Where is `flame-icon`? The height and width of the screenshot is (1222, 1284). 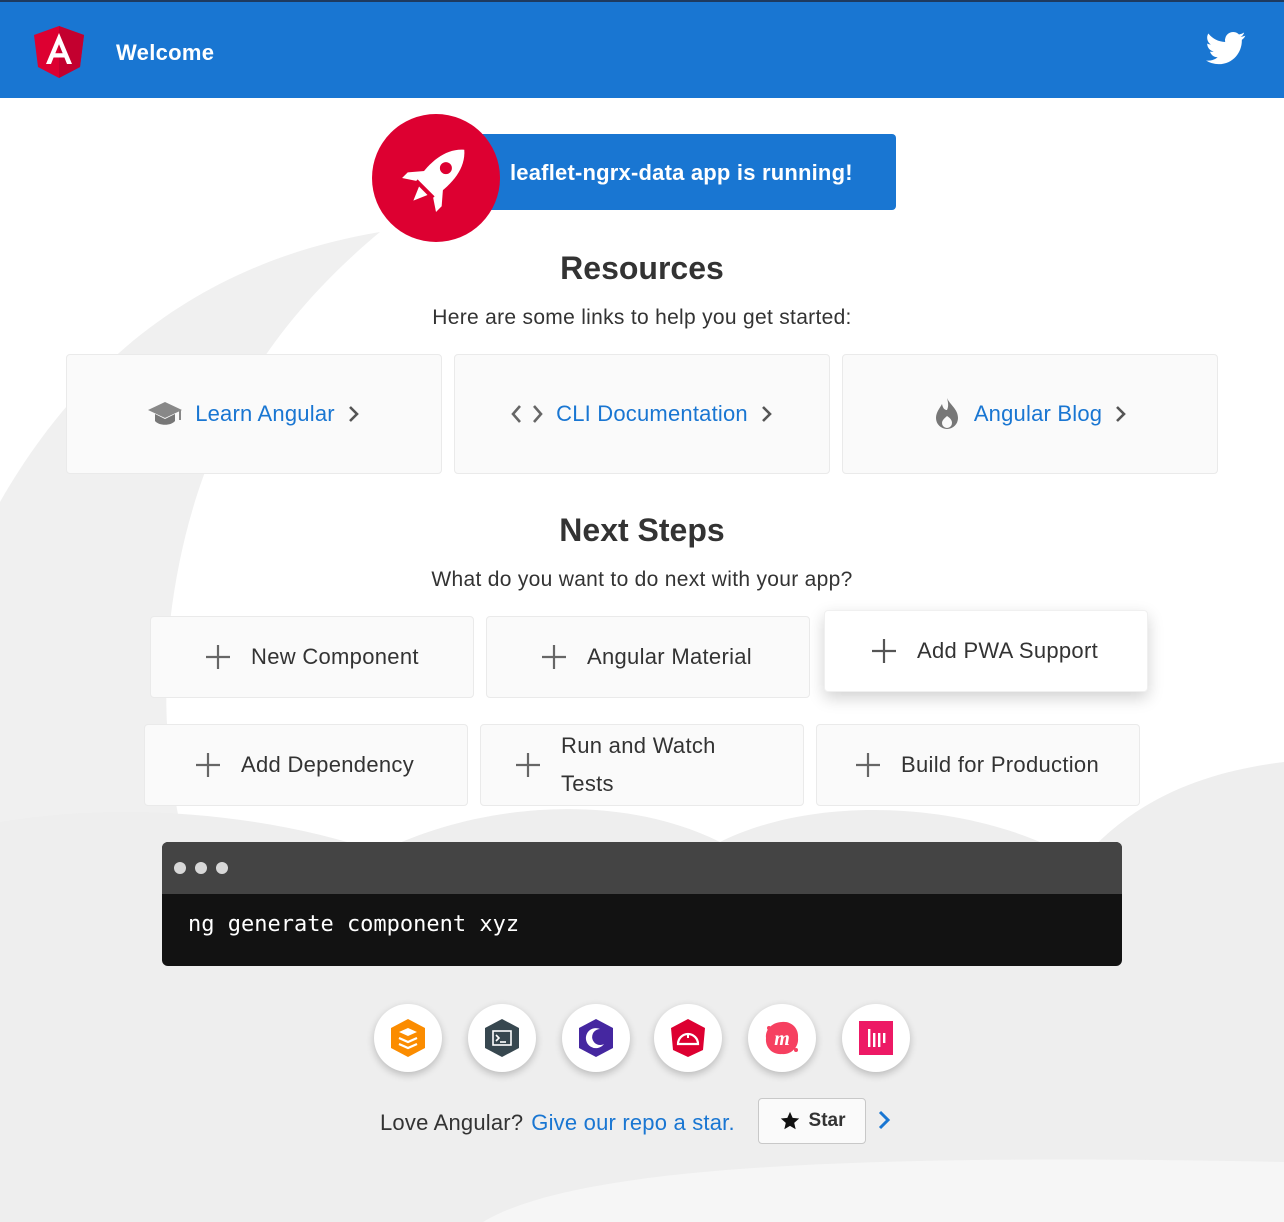 flame-icon is located at coordinates (946, 413).